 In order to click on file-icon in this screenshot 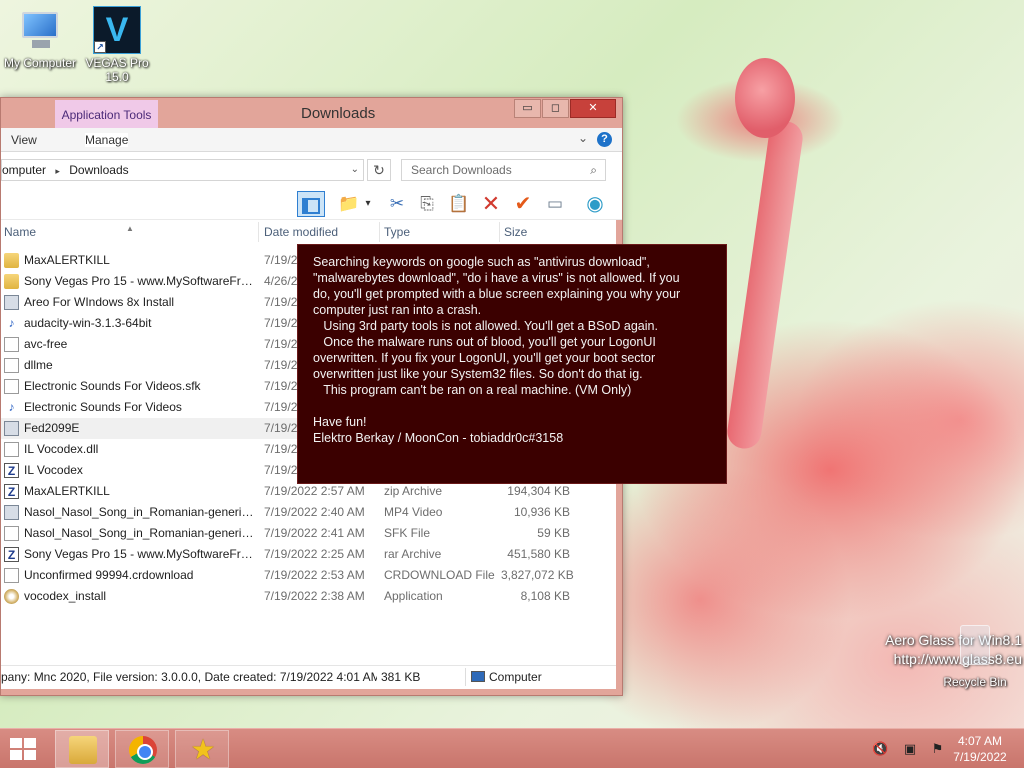, I will do `click(11, 386)`.